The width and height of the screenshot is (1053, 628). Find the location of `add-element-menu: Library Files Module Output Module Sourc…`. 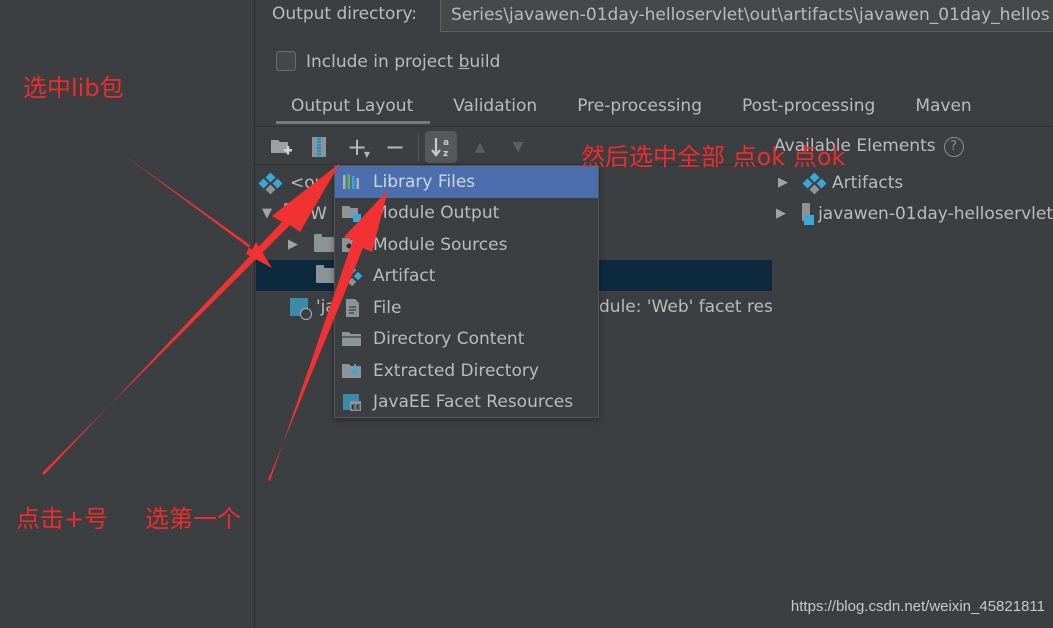

add-element-menu: Library Files Module Output Module Sourc… is located at coordinates (466, 291).